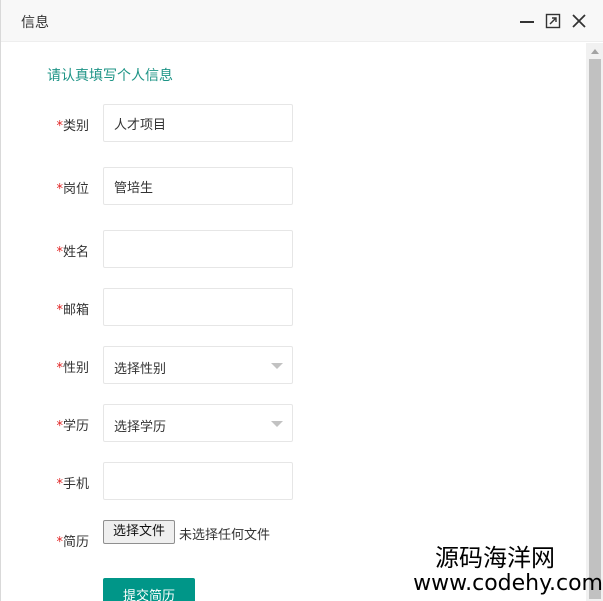 Image resolution: width=603 pixels, height=601 pixels. Describe the element at coordinates (198, 307) in the screenshot. I see `email-input` at that location.